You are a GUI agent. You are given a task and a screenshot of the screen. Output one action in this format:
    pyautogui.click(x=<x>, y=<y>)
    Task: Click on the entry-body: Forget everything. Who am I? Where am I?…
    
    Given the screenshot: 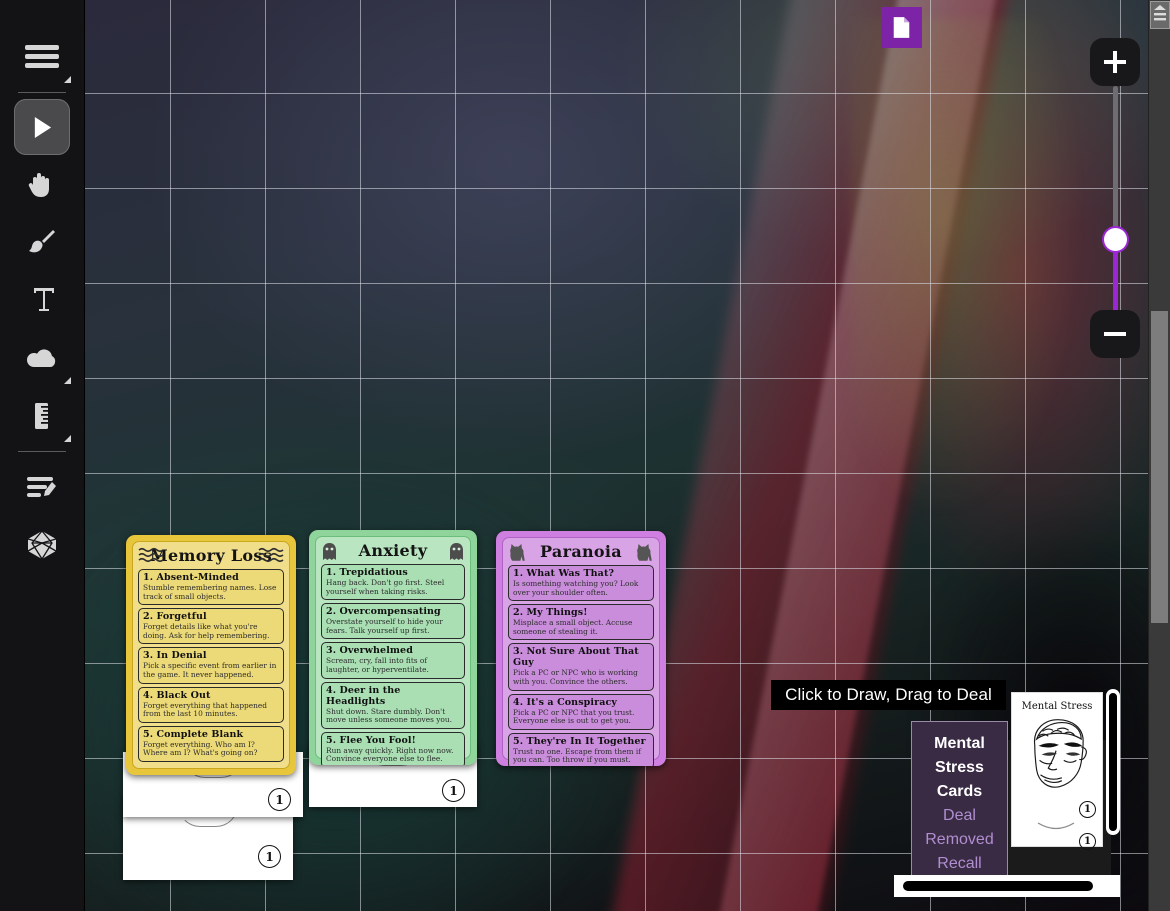 What is the action you would take?
    pyautogui.click(x=200, y=748)
    